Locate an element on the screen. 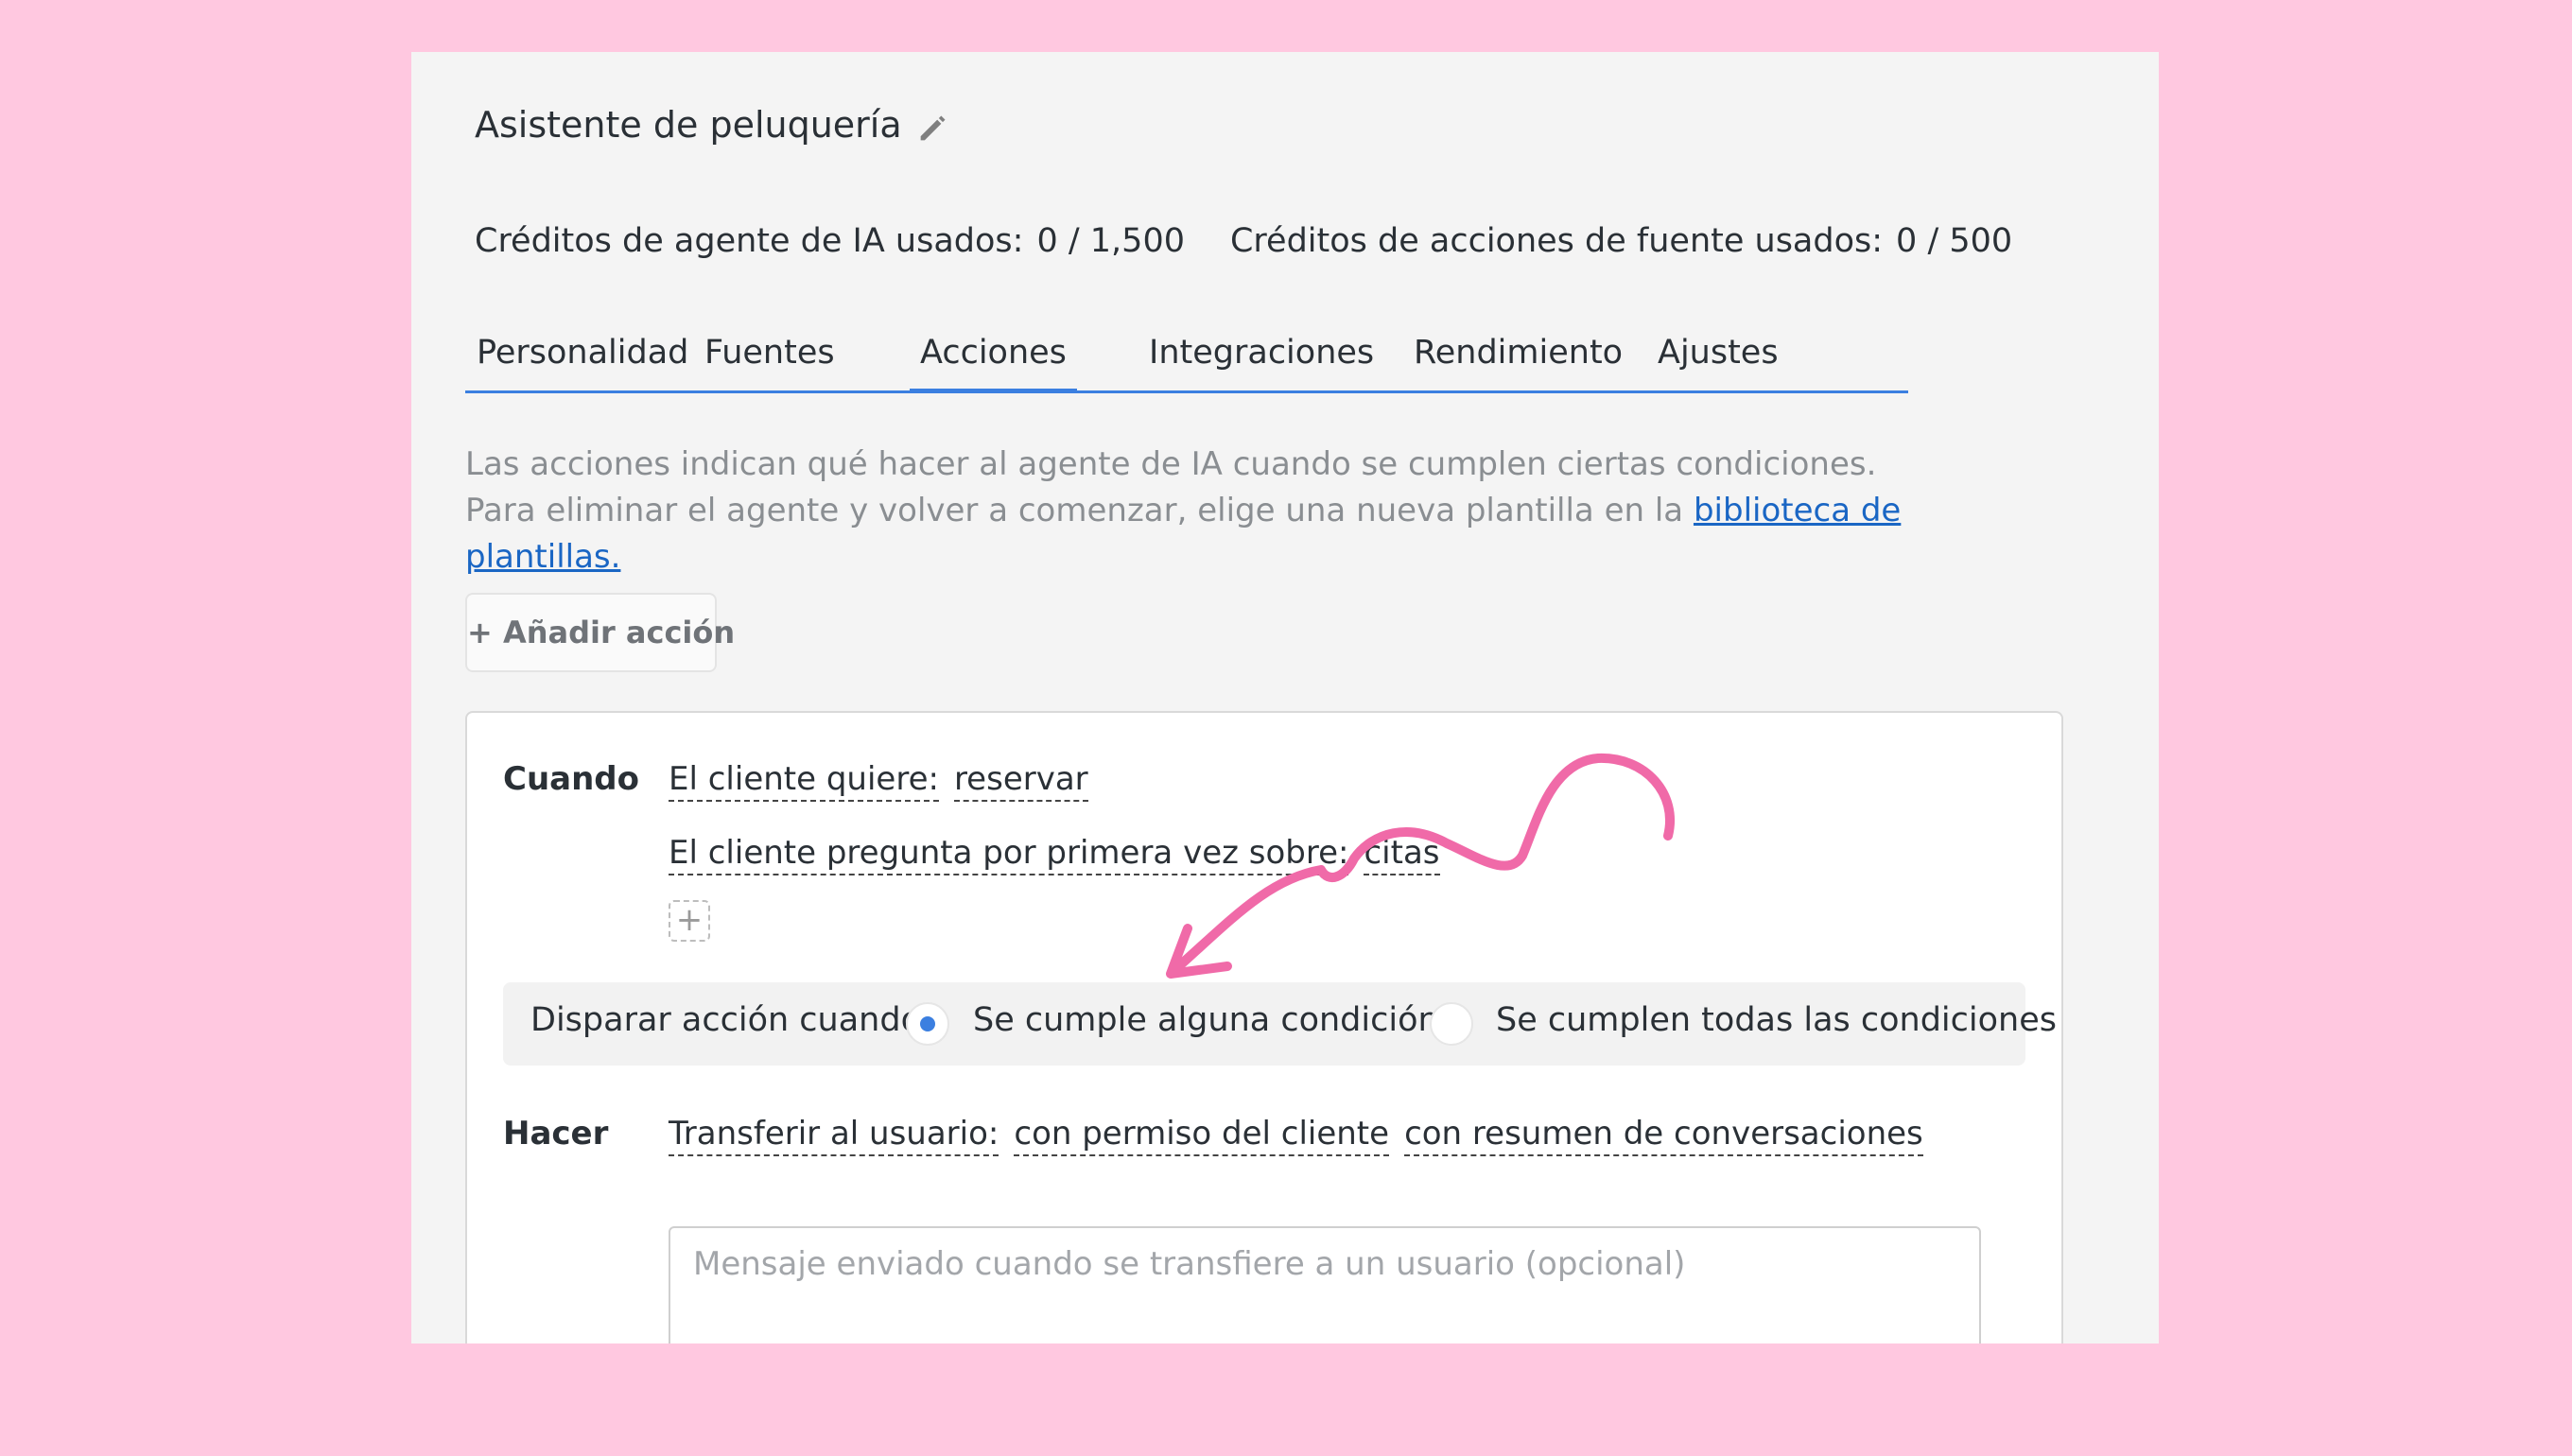 The image size is (2572, 1456). tab-fuentes: Fuentes is located at coordinates (769, 357).